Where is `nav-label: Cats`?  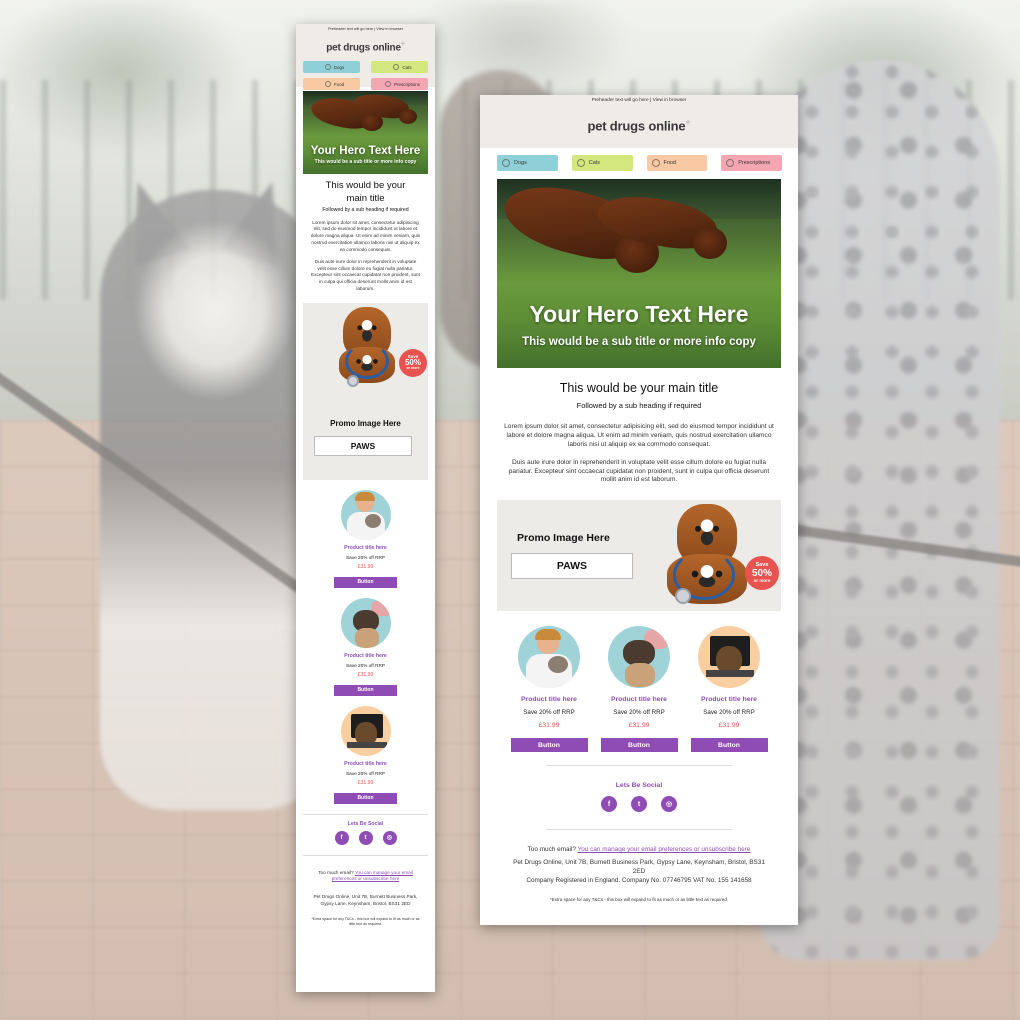 nav-label: Cats is located at coordinates (407, 67).